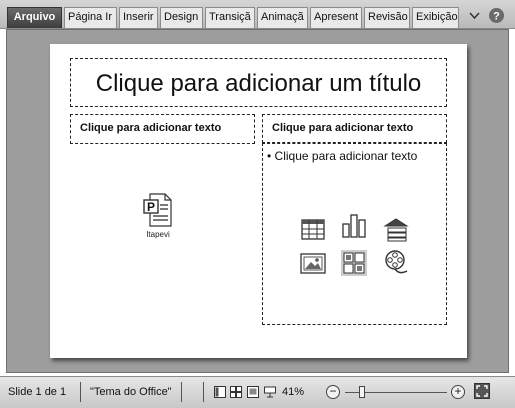  Describe the element at coordinates (474, 15) in the screenshot. I see `chevron-down-icon` at that location.